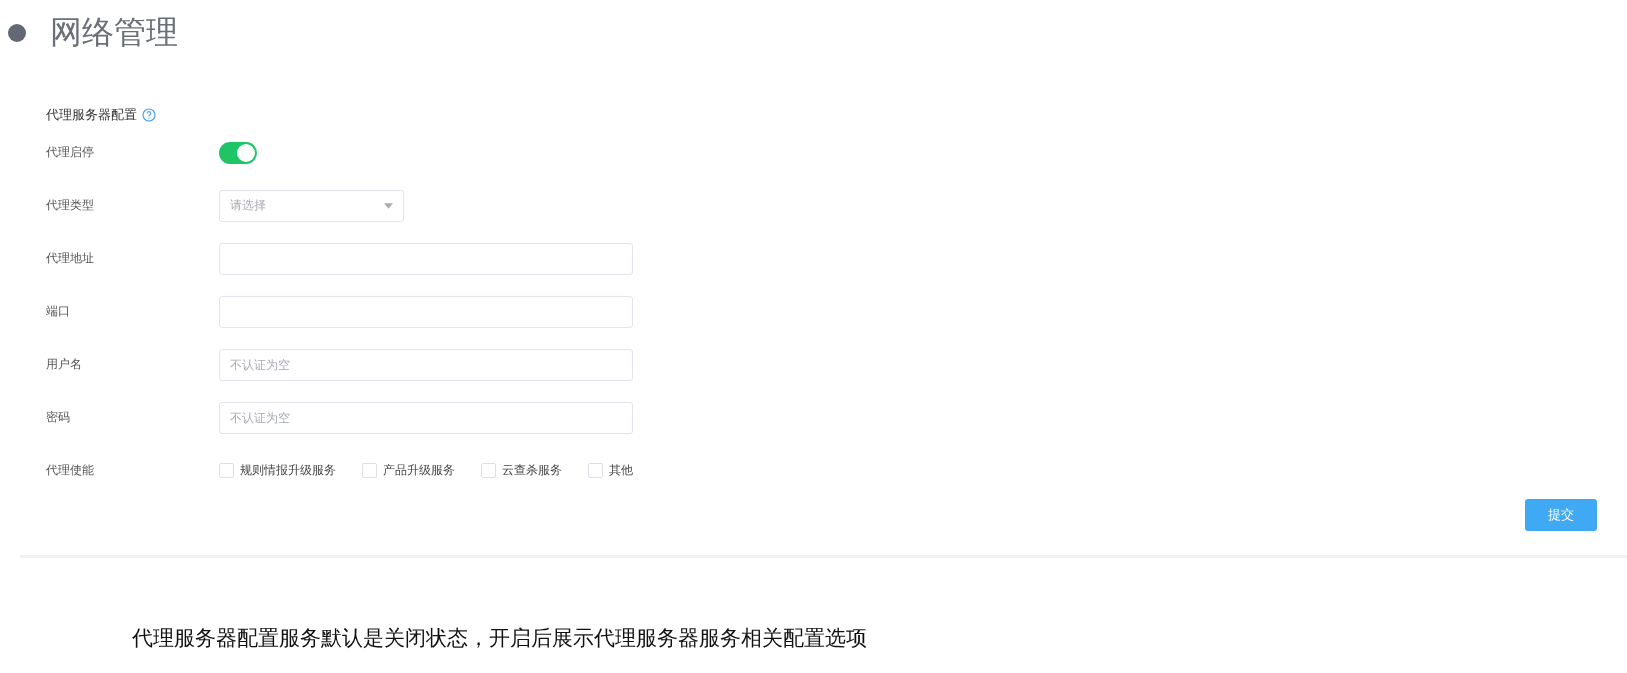 This screenshot has height=673, width=1627. What do you see at coordinates (70, 258) in the screenshot?
I see `field-label: 代理地址` at bounding box center [70, 258].